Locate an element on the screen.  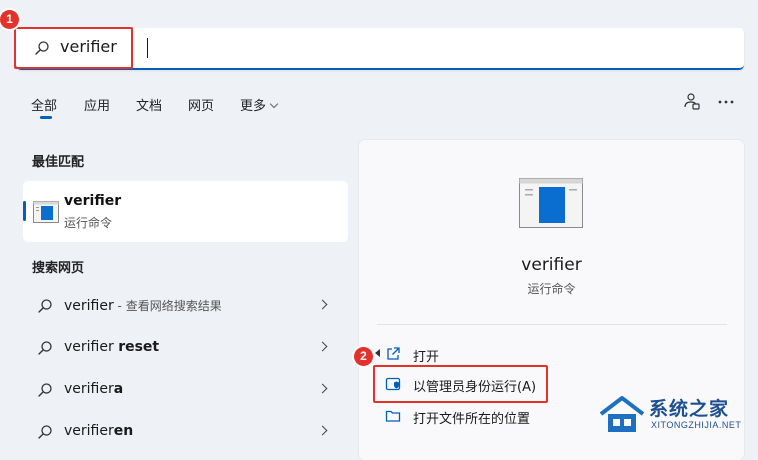
web-result-item: verifieren is located at coordinates (185, 432).